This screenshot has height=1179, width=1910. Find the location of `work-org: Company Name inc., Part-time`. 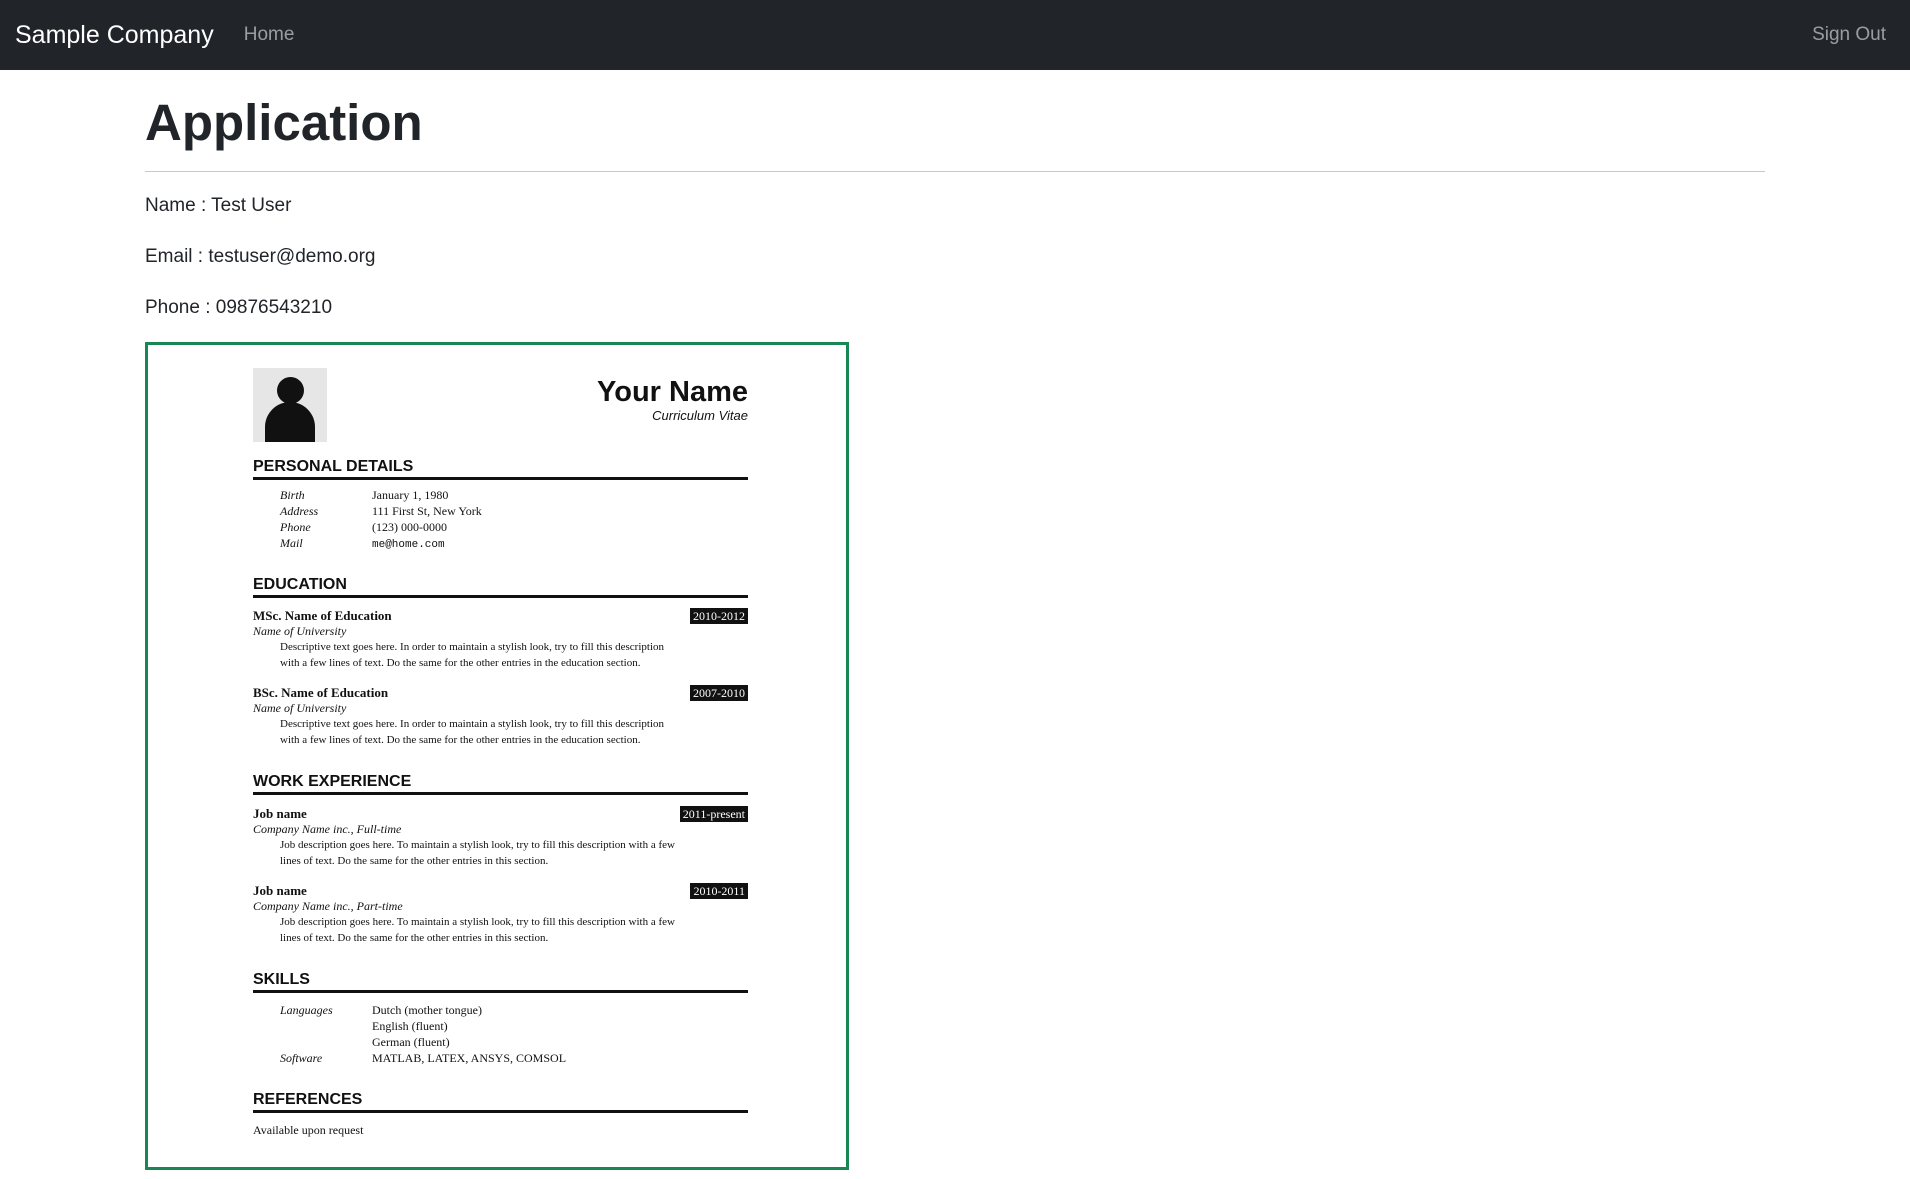

work-org: Company Name inc., Part-time is located at coordinates (328, 906).